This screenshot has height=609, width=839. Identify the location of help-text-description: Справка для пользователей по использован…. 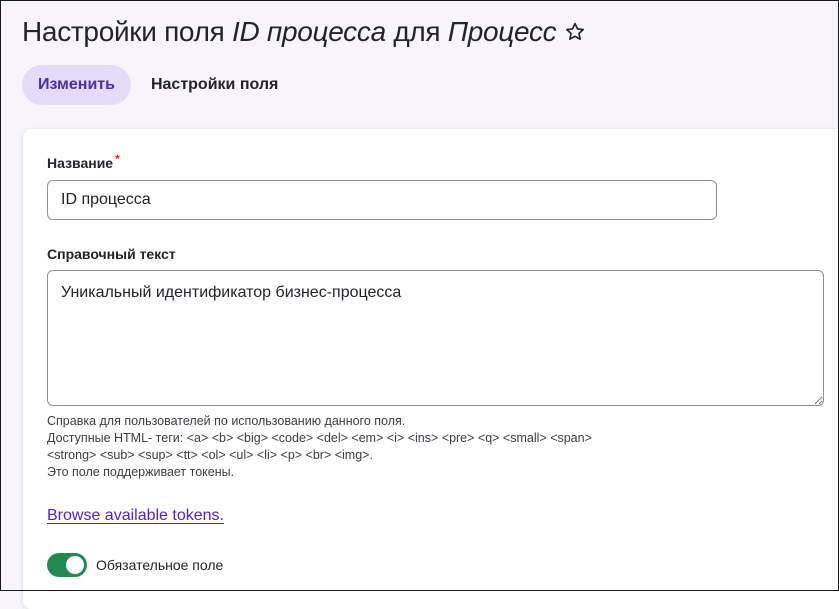
(367, 447).